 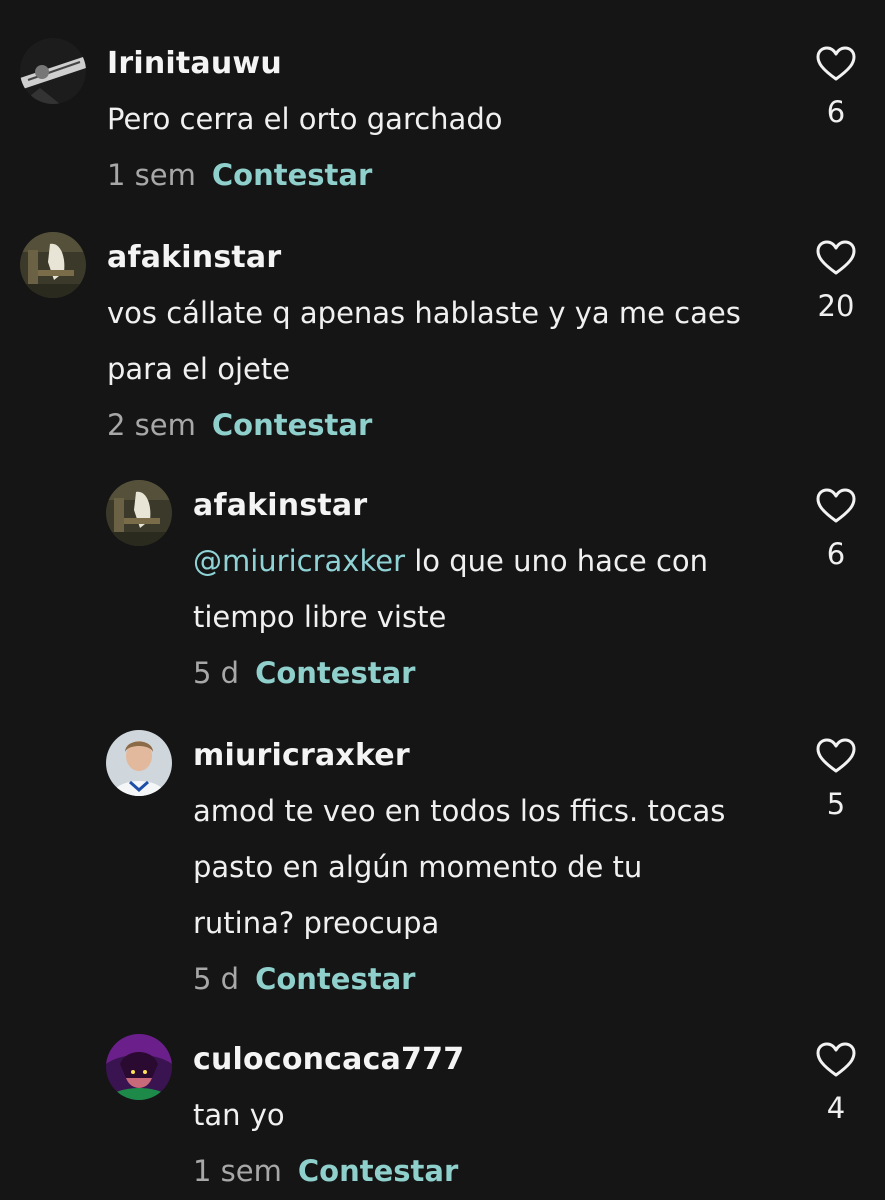 I want to click on comment-text: tan yo, so click(x=488, y=1115).